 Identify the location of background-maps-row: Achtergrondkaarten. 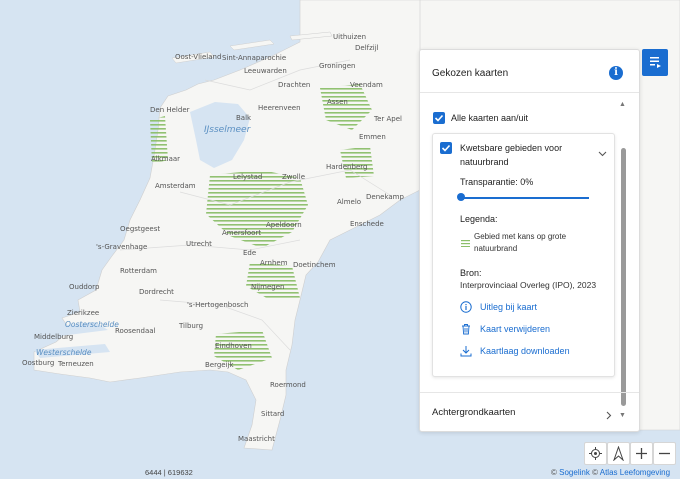
(529, 411).